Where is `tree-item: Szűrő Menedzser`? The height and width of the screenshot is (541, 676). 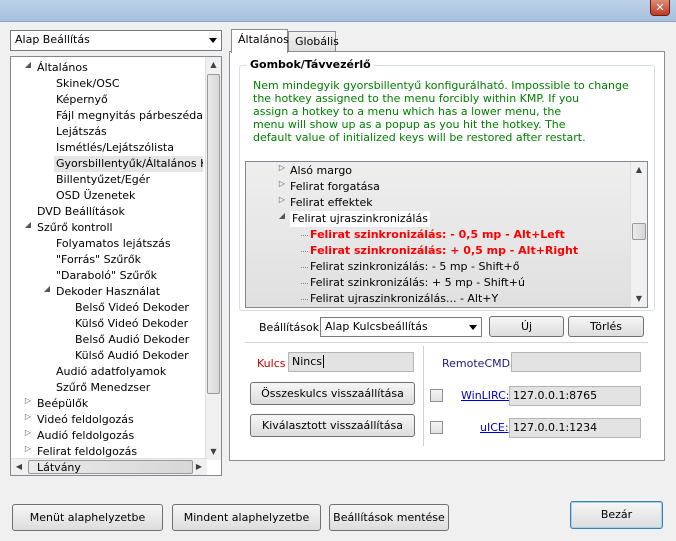
tree-item: Szűrő Menedzser is located at coordinates (128, 388).